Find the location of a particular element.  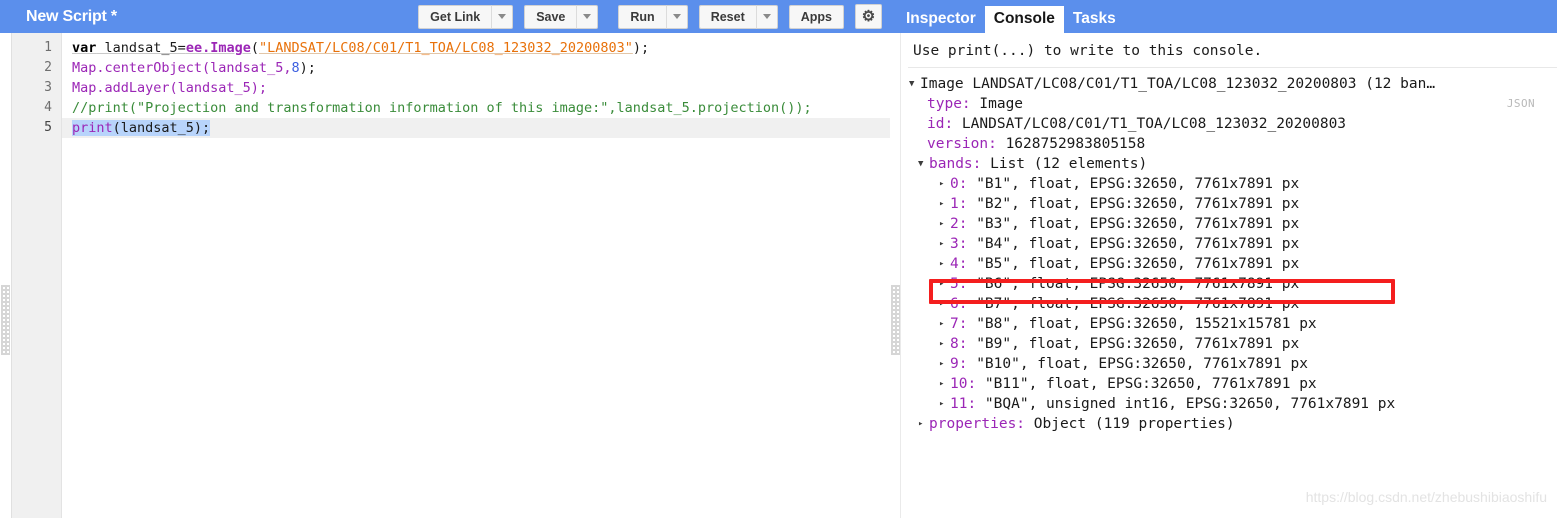

bands-node-row: ▼ bands: List (12 elements) is located at coordinates (1229, 164).